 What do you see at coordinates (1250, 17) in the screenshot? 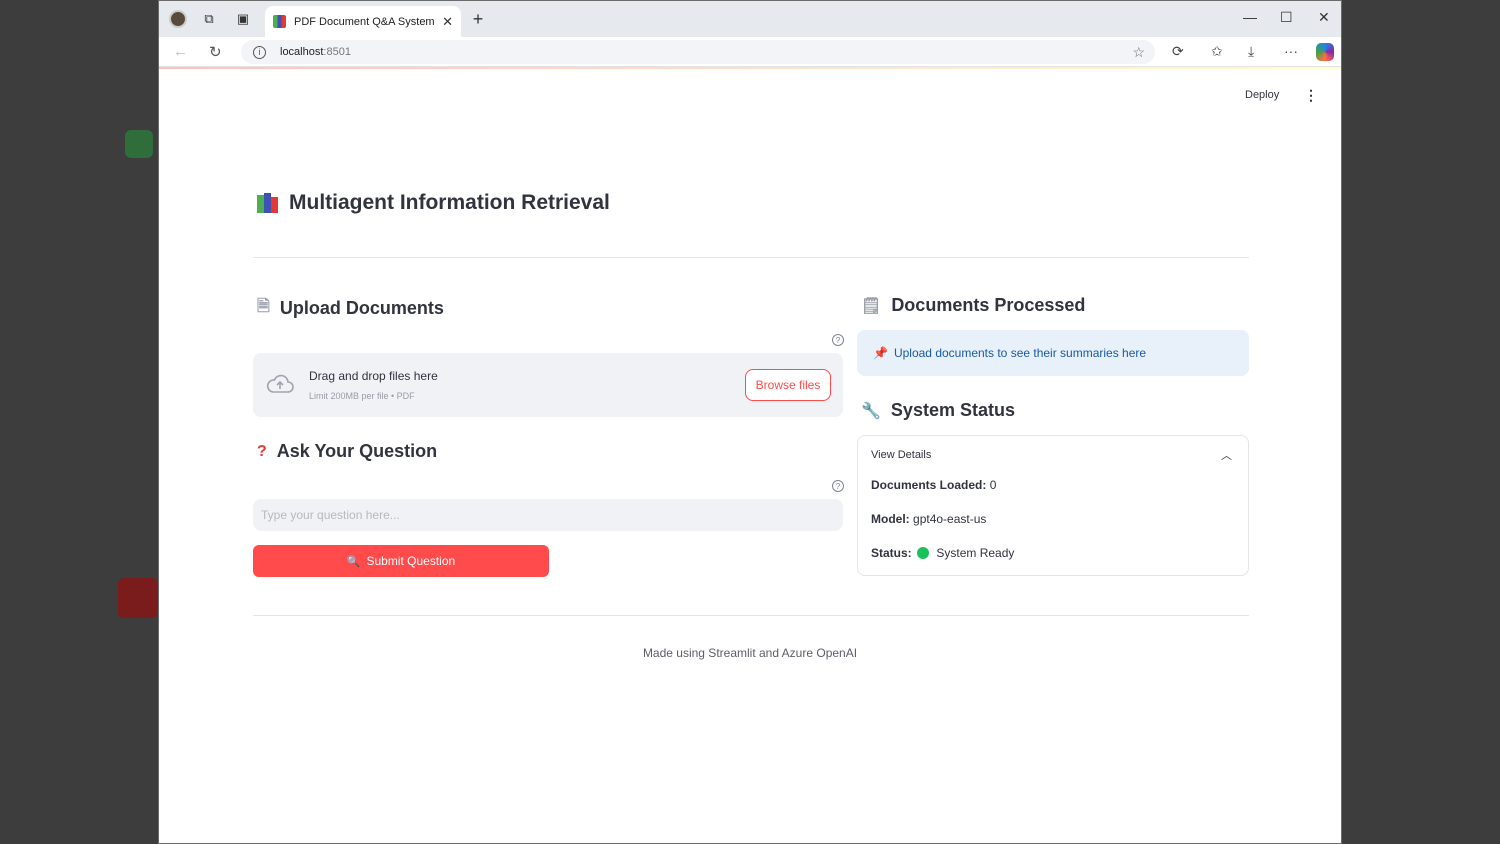
I see `minimize-icon: —` at bounding box center [1250, 17].